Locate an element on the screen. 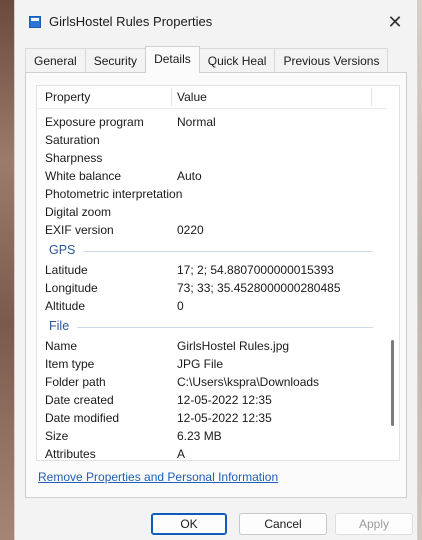 This screenshot has height=540, width=422. property-name: Saturation is located at coordinates (72, 140).